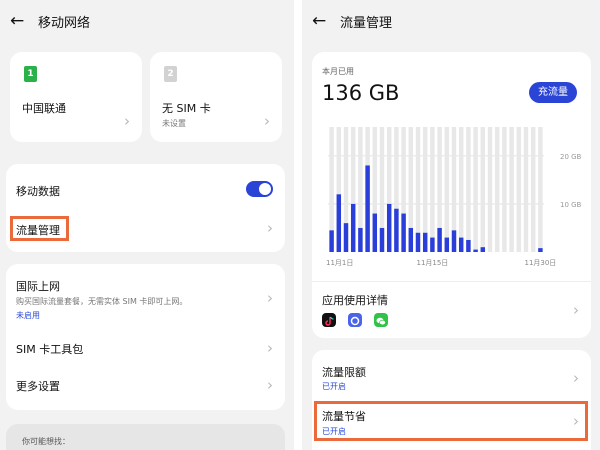  I want to click on sim-card-2: 2 无 SIM 卡 未设置 ›, so click(216, 97).